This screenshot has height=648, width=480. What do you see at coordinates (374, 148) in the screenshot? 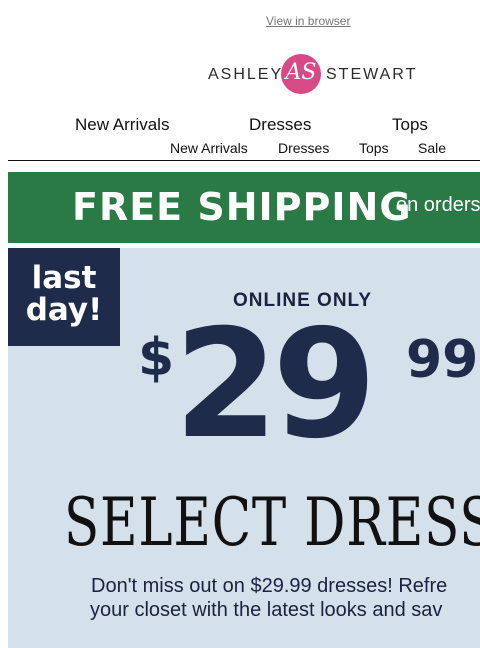
I see `subnav-tops: Tops` at bounding box center [374, 148].